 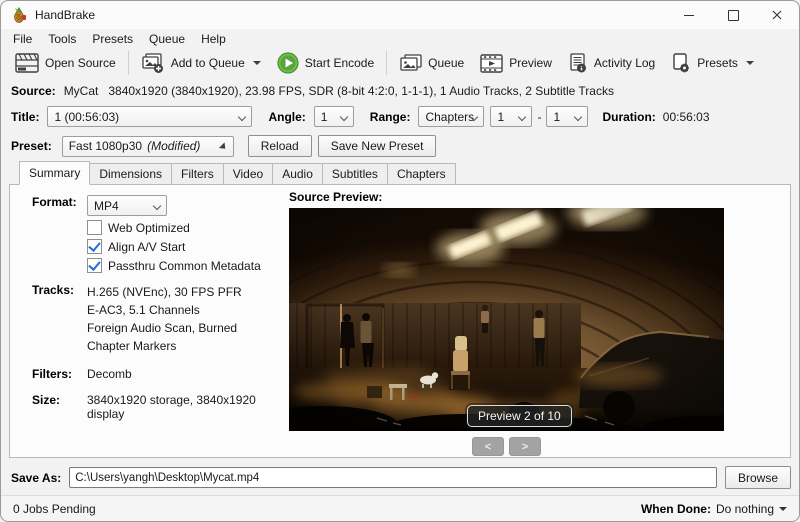 I want to click on menu-queue: Queue, so click(x=167, y=39).